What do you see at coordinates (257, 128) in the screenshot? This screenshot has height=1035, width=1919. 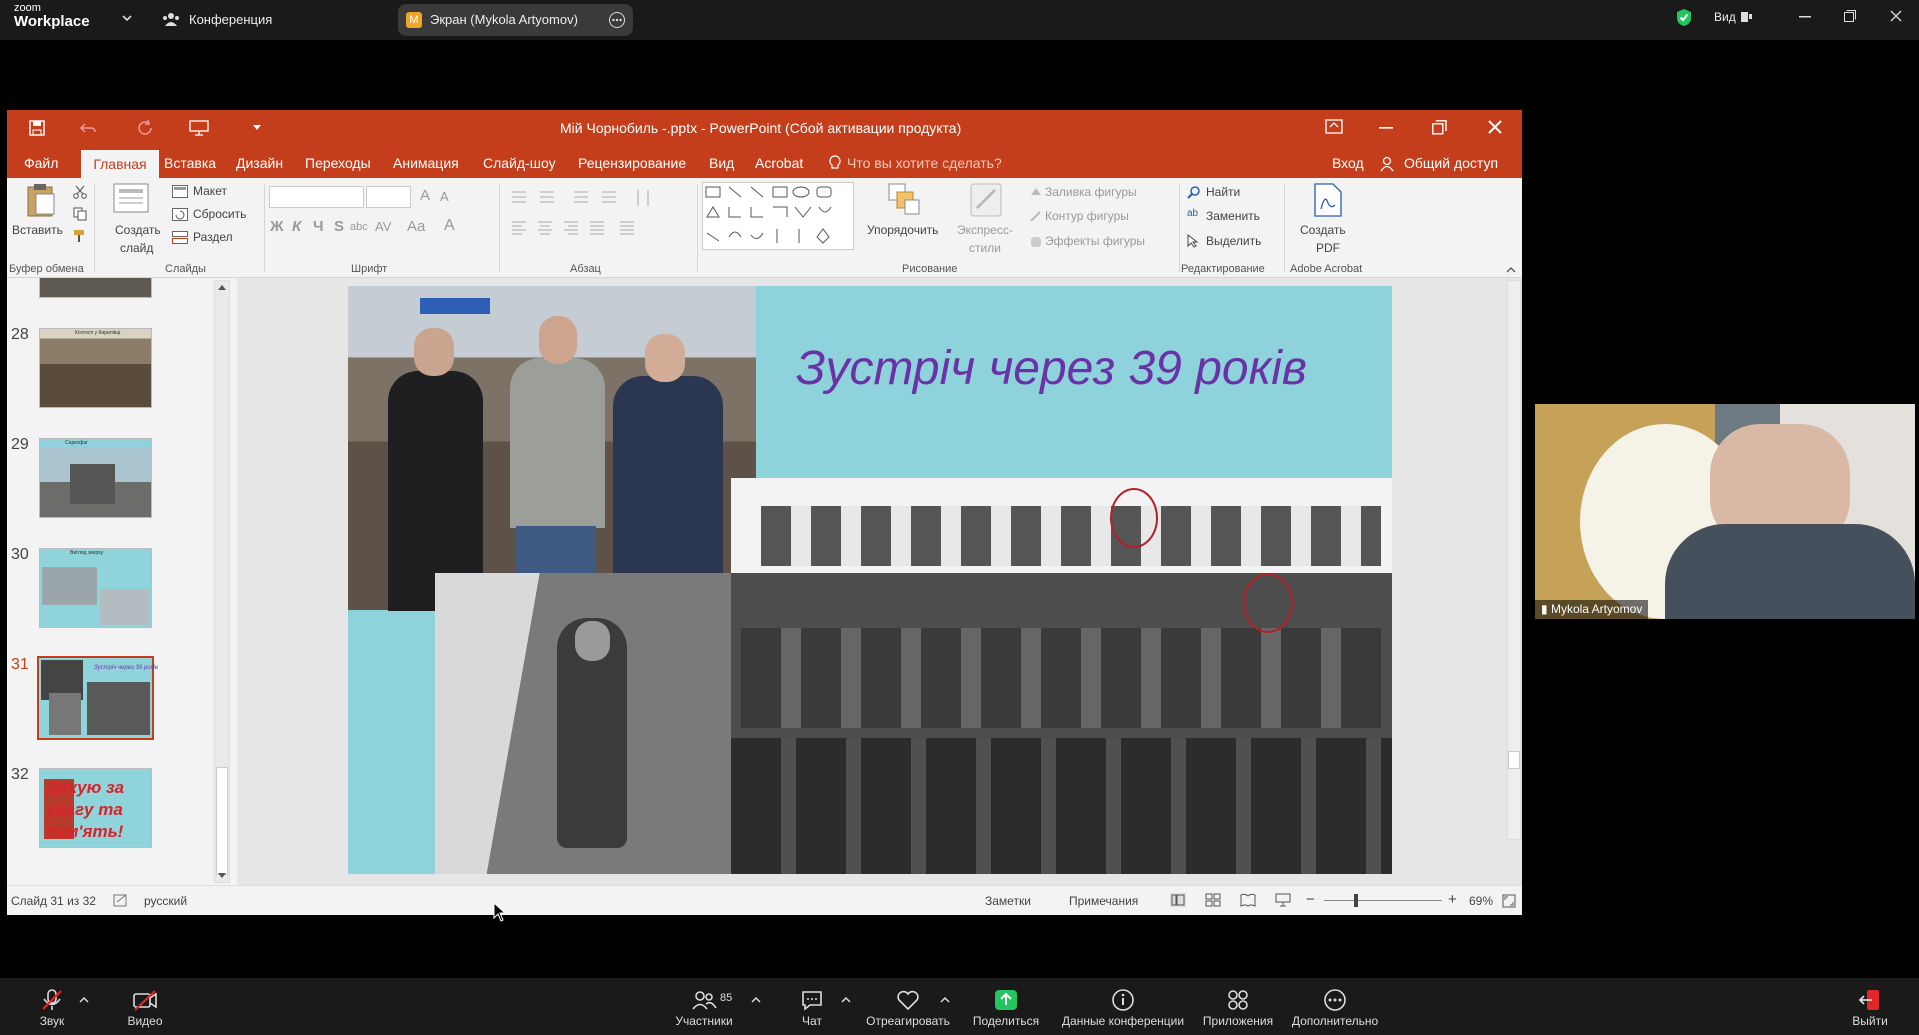 I see `customize-toolbar-icon` at bounding box center [257, 128].